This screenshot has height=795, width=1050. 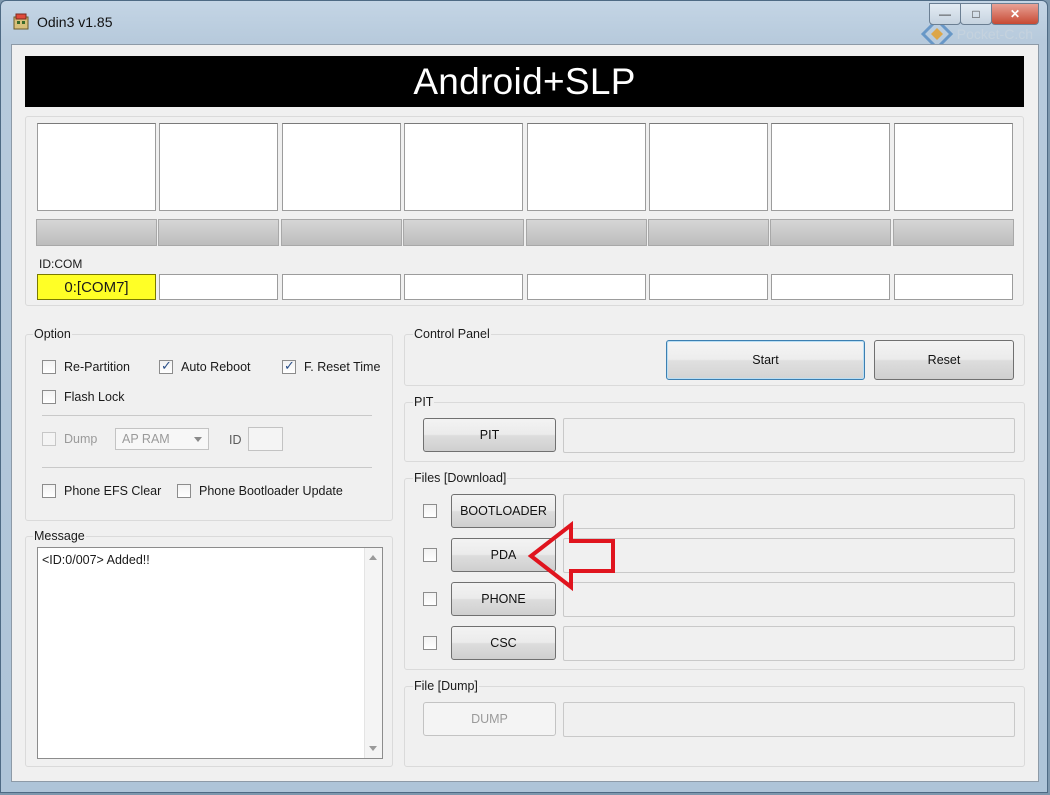 I want to click on auto-reboot-checkbox: Auto Reboot, so click(x=205, y=366).